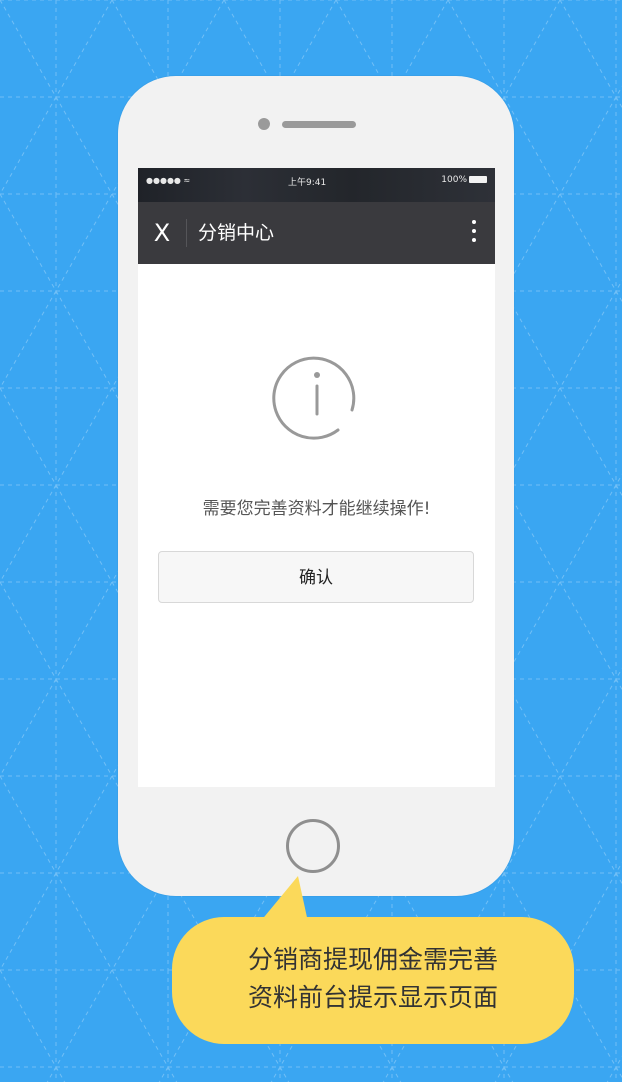  Describe the element at coordinates (307, 183) in the screenshot. I see `status-time: 上午9:41` at that location.